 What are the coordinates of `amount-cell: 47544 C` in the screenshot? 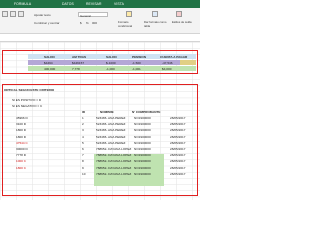 It's located at (22, 142).